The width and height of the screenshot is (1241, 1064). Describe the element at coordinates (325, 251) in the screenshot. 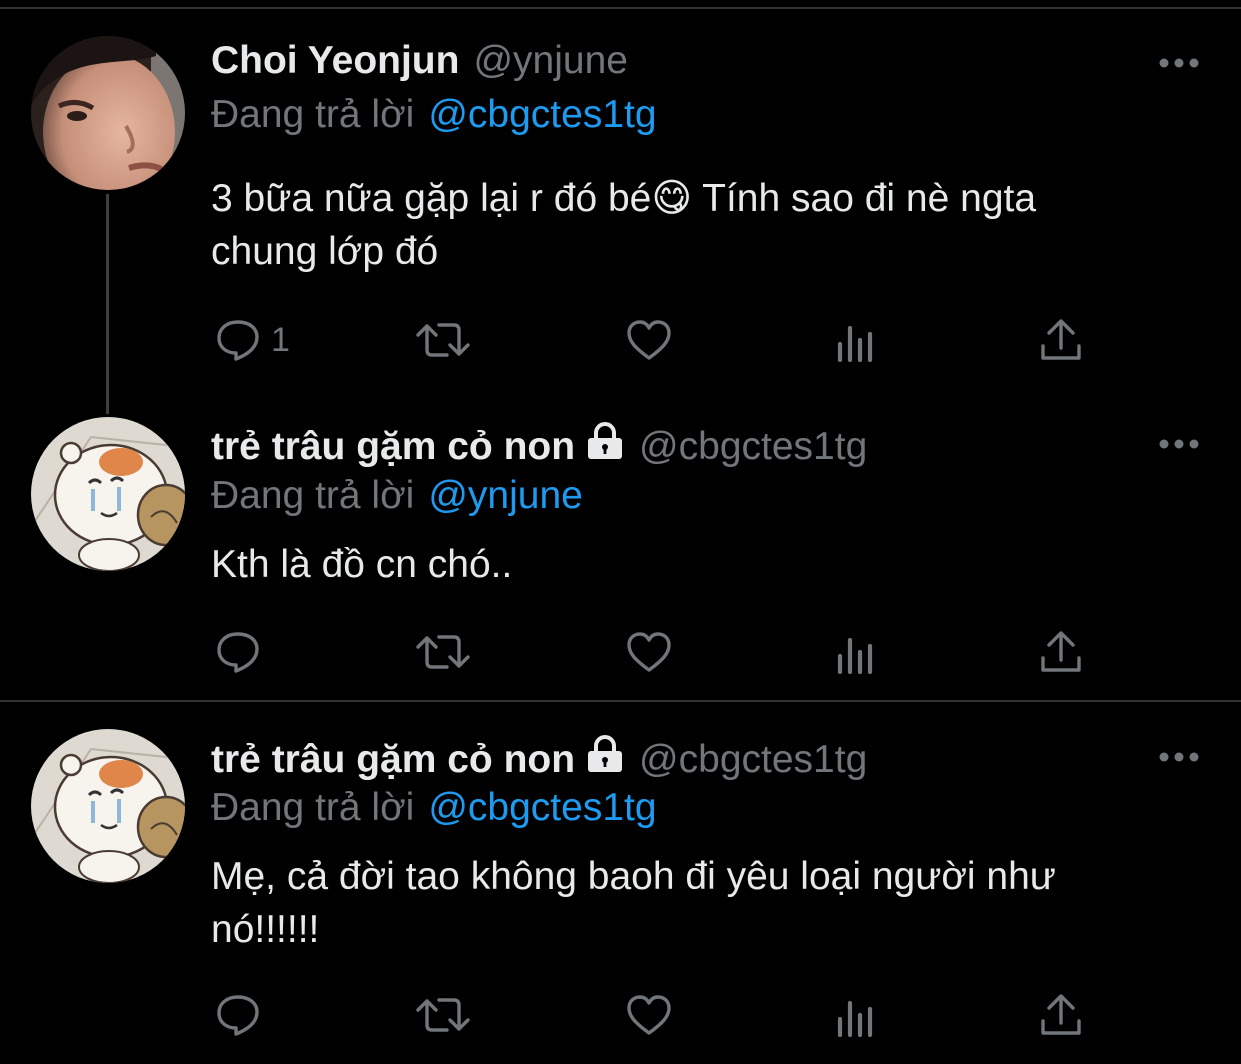

I see `tweet-text-line: chung lớp đó` at that location.